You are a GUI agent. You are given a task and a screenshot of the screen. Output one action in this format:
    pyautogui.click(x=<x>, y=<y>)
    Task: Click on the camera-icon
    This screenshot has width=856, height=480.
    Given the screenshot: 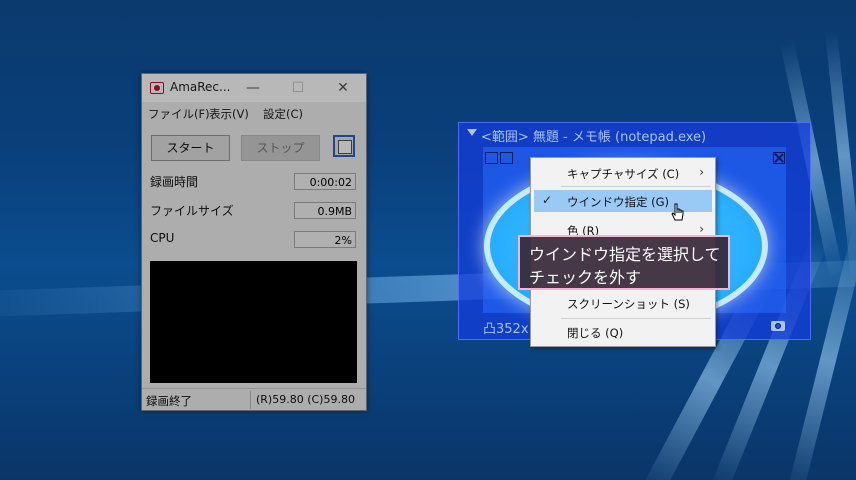 What is the action you would take?
    pyautogui.click(x=778, y=326)
    